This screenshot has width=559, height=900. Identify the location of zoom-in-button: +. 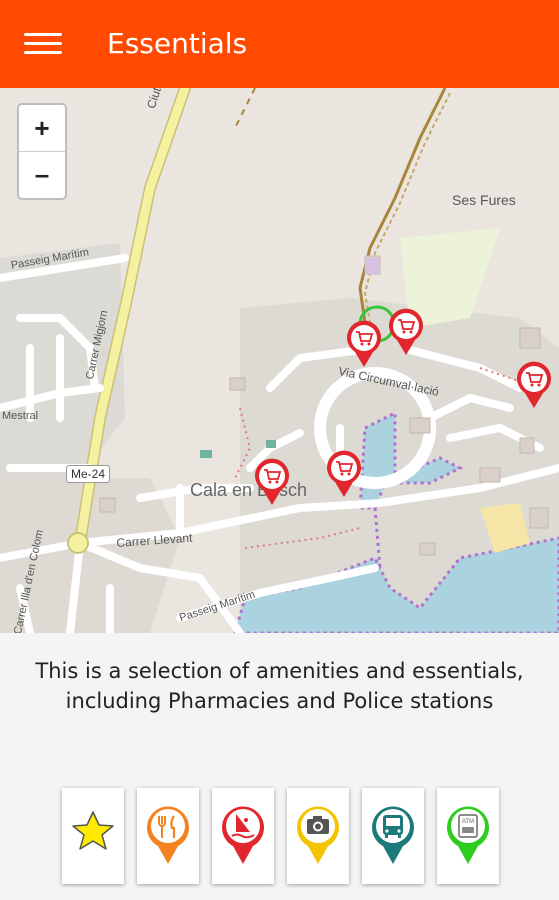
(42, 128).